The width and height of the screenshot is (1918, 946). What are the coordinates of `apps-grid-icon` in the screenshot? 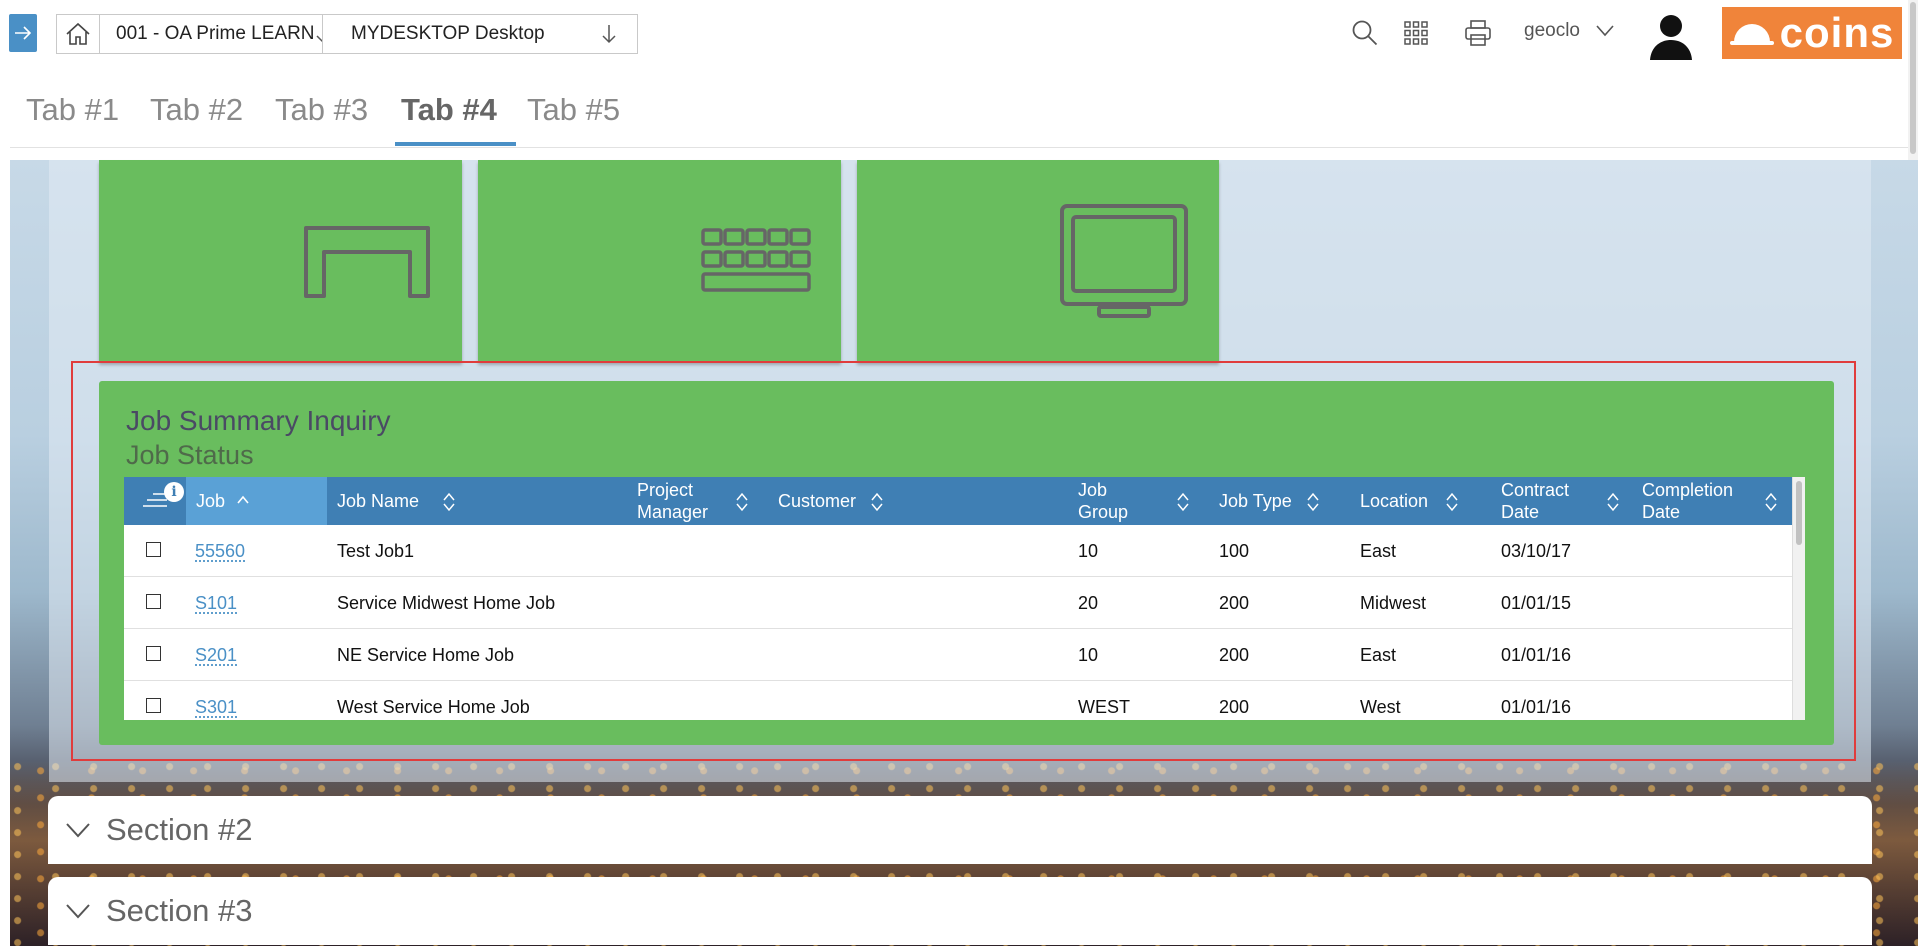 It's located at (1416, 33).